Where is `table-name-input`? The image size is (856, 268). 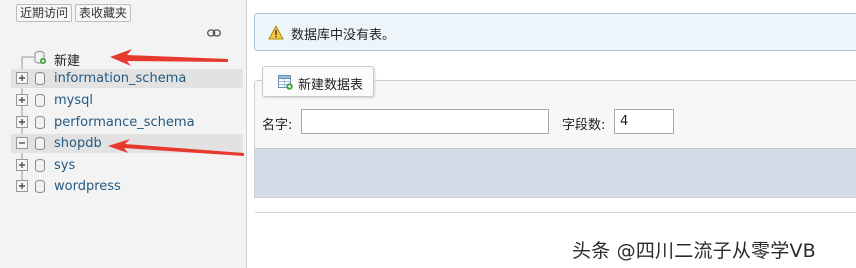
table-name-input is located at coordinates (425, 121).